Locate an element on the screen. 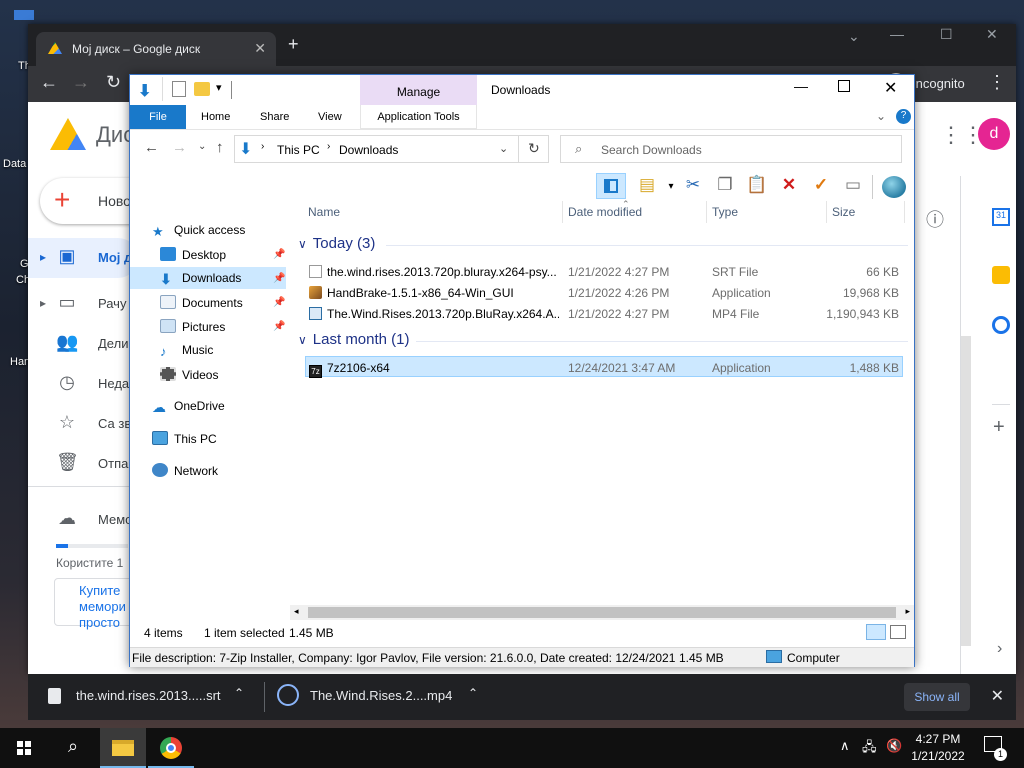  ribbon-tab-file: File is located at coordinates (158, 117).